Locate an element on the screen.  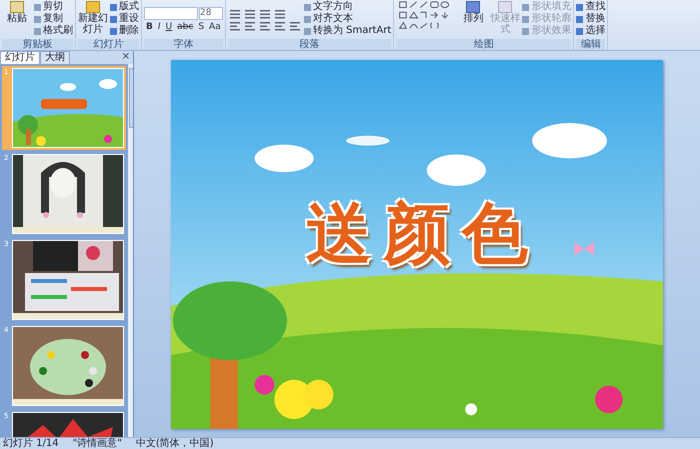
ribbon-button: 格式刷 is located at coordinates (53, 31).